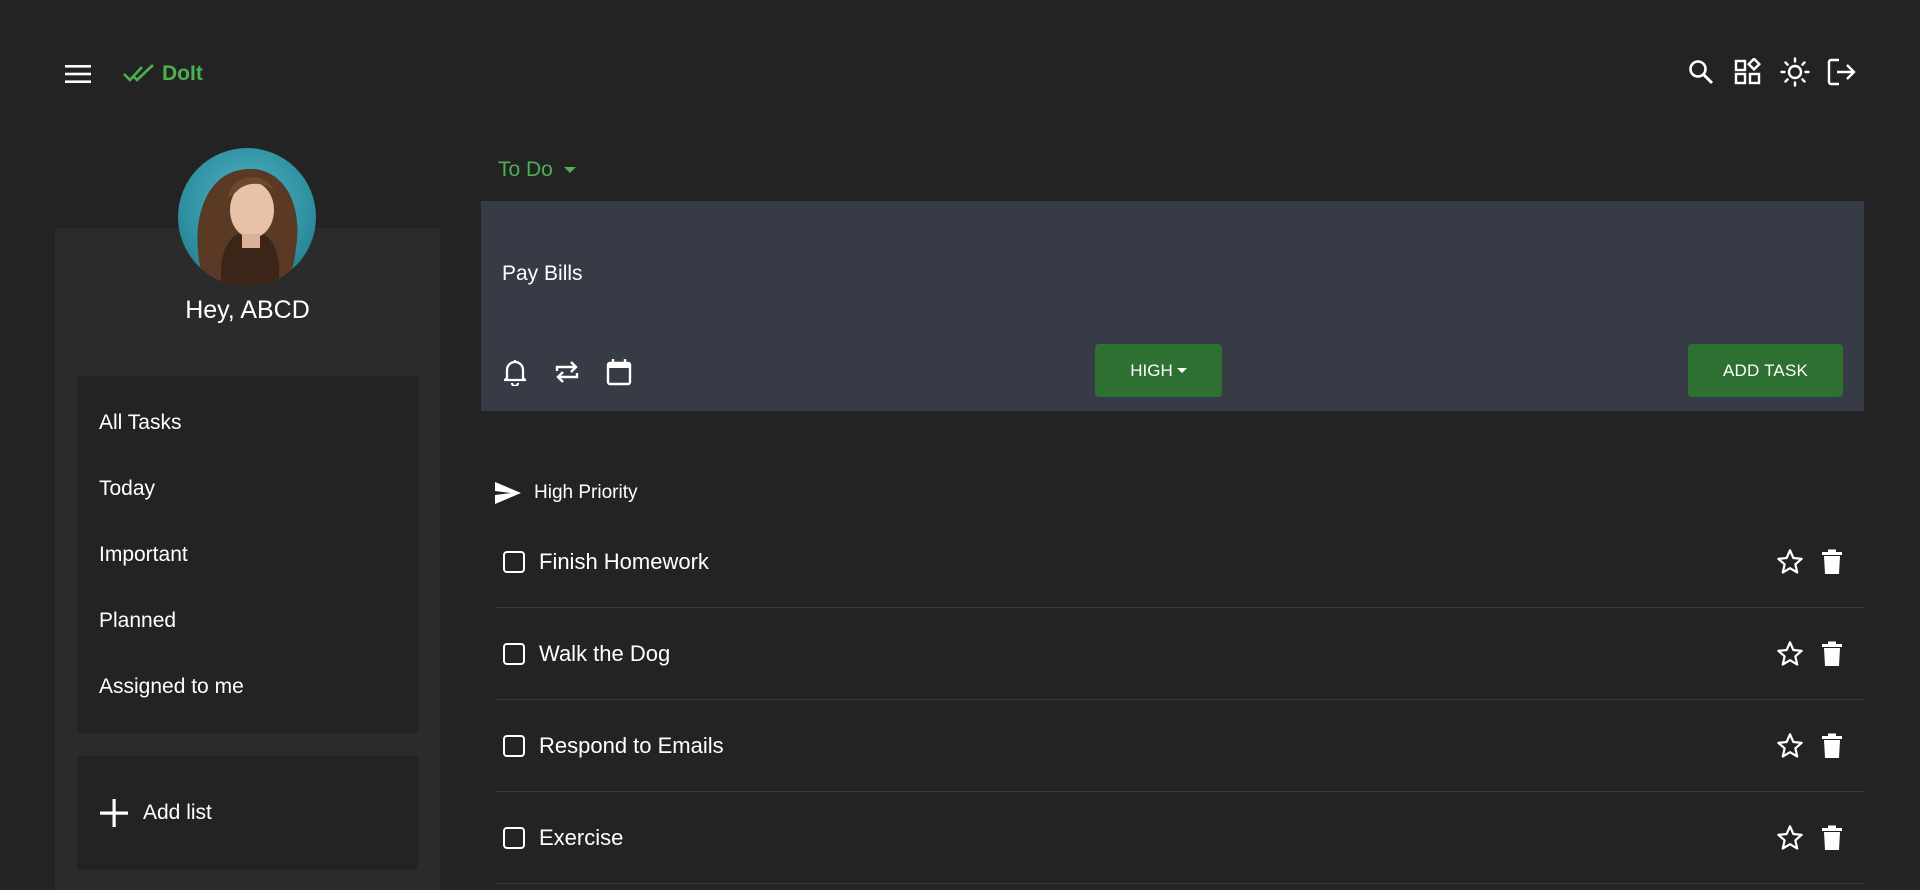 The width and height of the screenshot is (1920, 890). What do you see at coordinates (624, 561) in the screenshot?
I see `task-title: Finish Homework` at bounding box center [624, 561].